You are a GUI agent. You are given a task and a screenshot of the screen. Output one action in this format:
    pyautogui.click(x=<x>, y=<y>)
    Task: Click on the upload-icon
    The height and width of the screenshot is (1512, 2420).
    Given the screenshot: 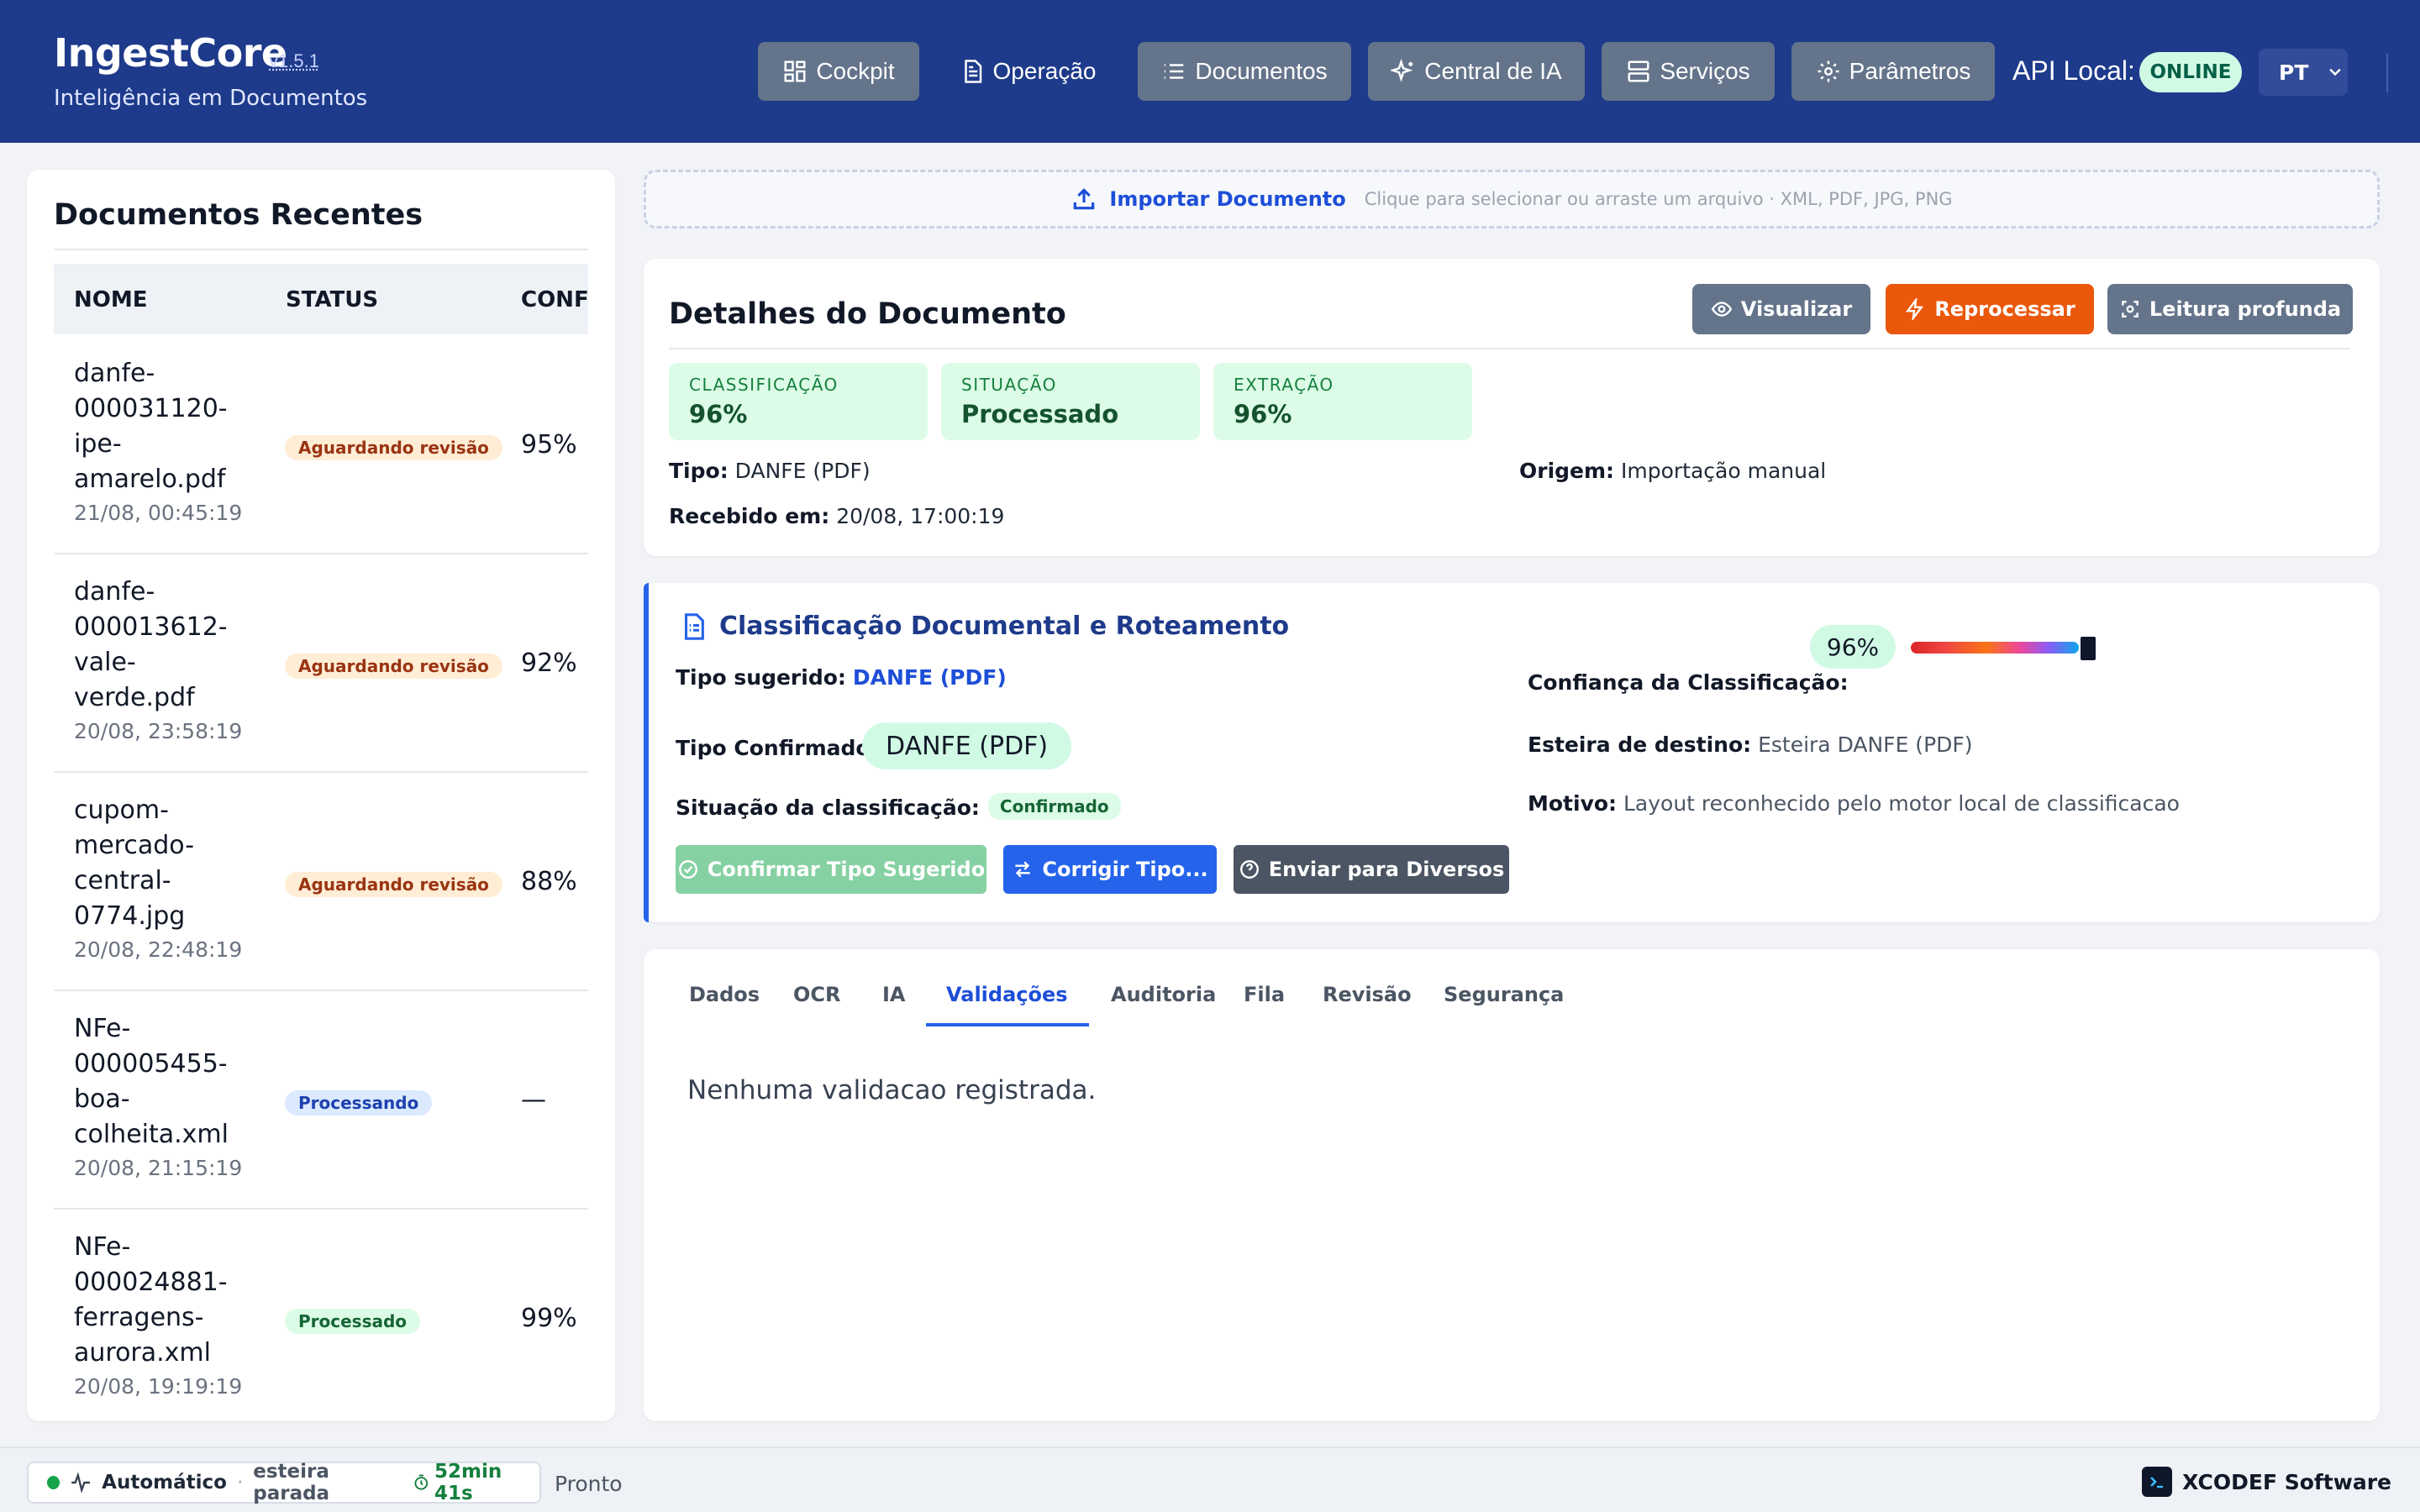 What is the action you would take?
    pyautogui.click(x=1084, y=199)
    